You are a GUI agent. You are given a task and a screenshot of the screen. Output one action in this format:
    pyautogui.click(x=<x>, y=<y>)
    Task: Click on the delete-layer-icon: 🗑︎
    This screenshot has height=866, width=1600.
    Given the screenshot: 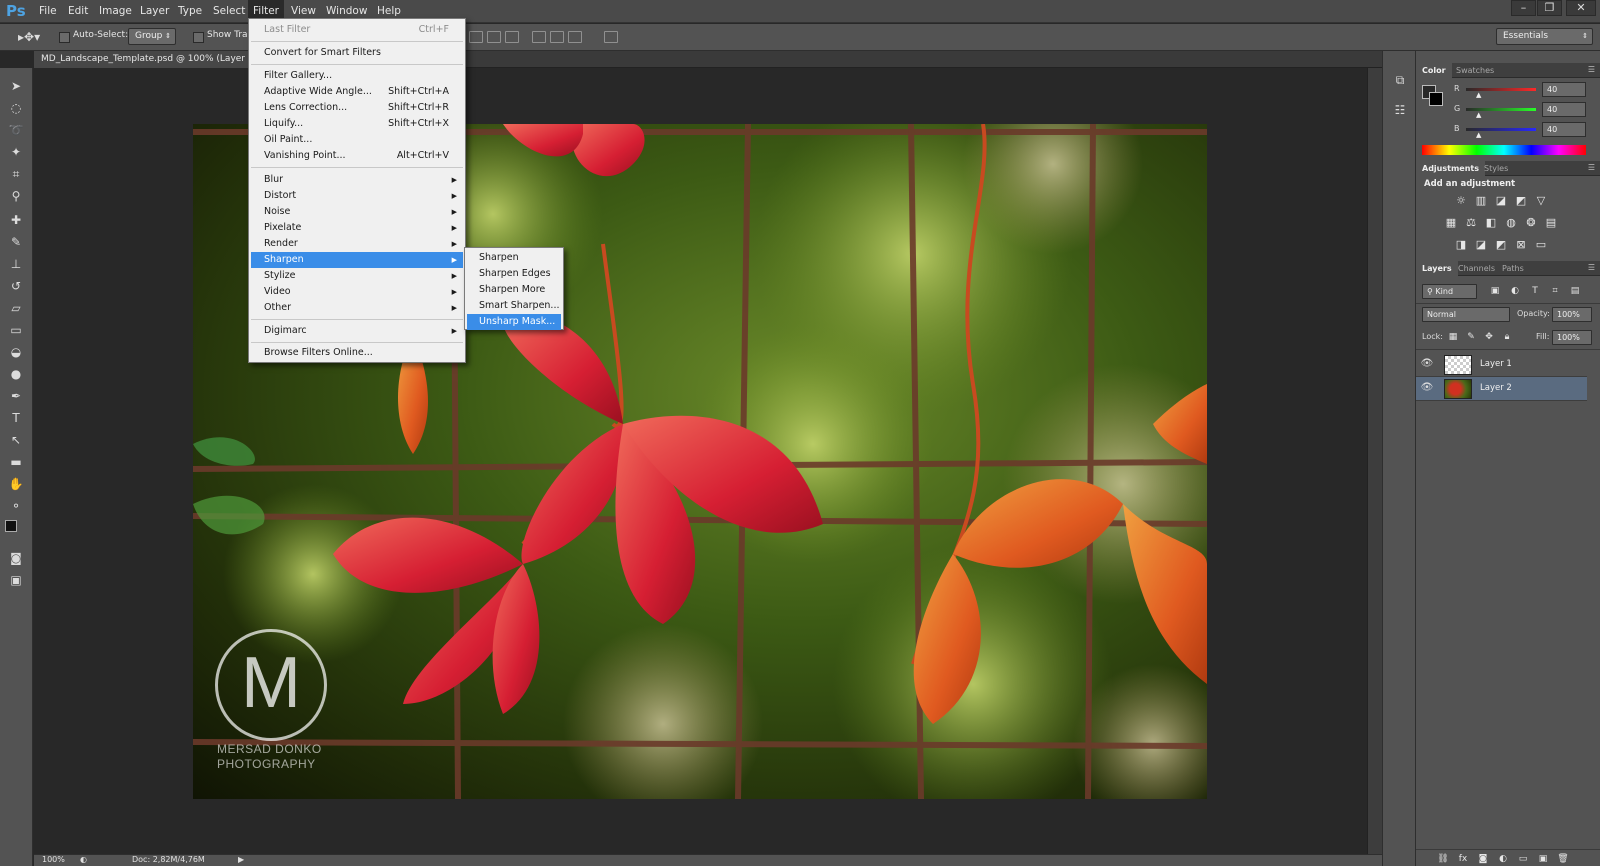 What is the action you would take?
    pyautogui.click(x=1563, y=859)
    